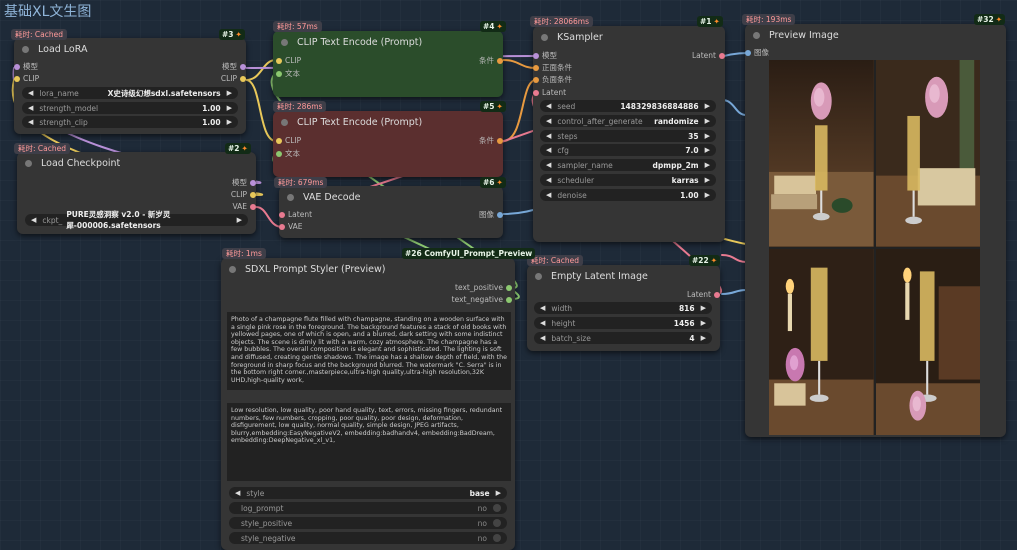 This screenshot has height=550, width=1017. What do you see at coordinates (623, 276) in the screenshot?
I see `node-header: Empty Latent Image` at bounding box center [623, 276].